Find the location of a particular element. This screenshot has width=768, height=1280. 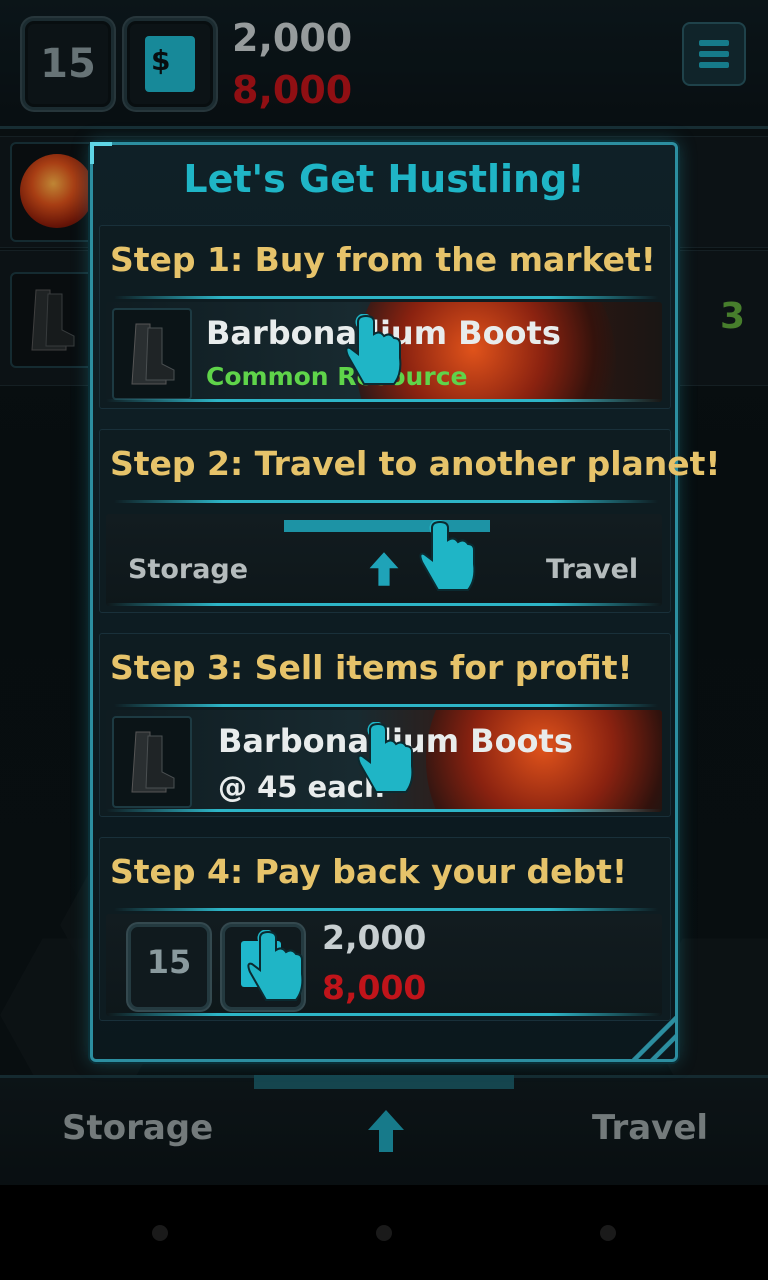

step-2-title: Step 2: Travel to another planet! is located at coordinates (415, 463).